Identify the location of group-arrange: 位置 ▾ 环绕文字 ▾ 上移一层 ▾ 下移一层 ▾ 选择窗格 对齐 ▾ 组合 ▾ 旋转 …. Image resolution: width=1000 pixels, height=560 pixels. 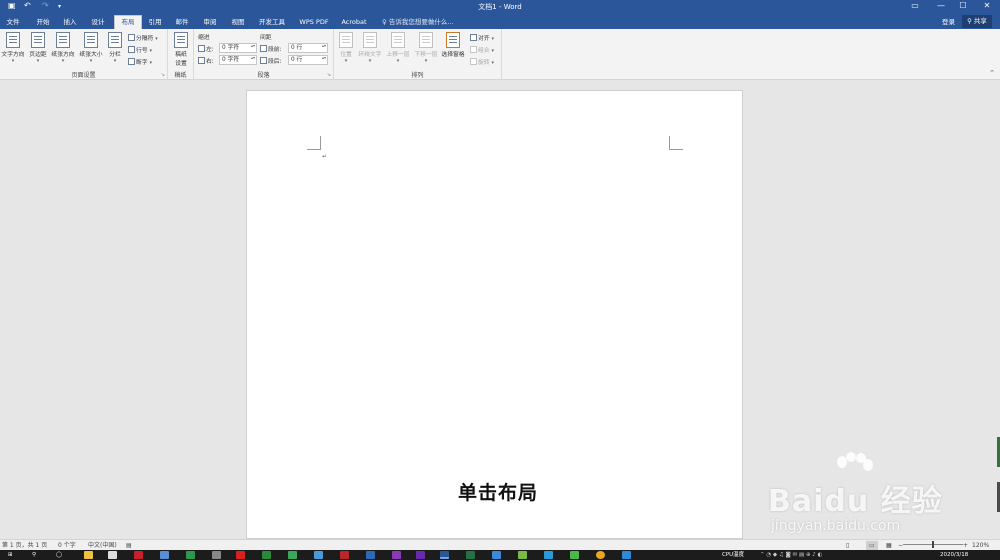
(418, 54).